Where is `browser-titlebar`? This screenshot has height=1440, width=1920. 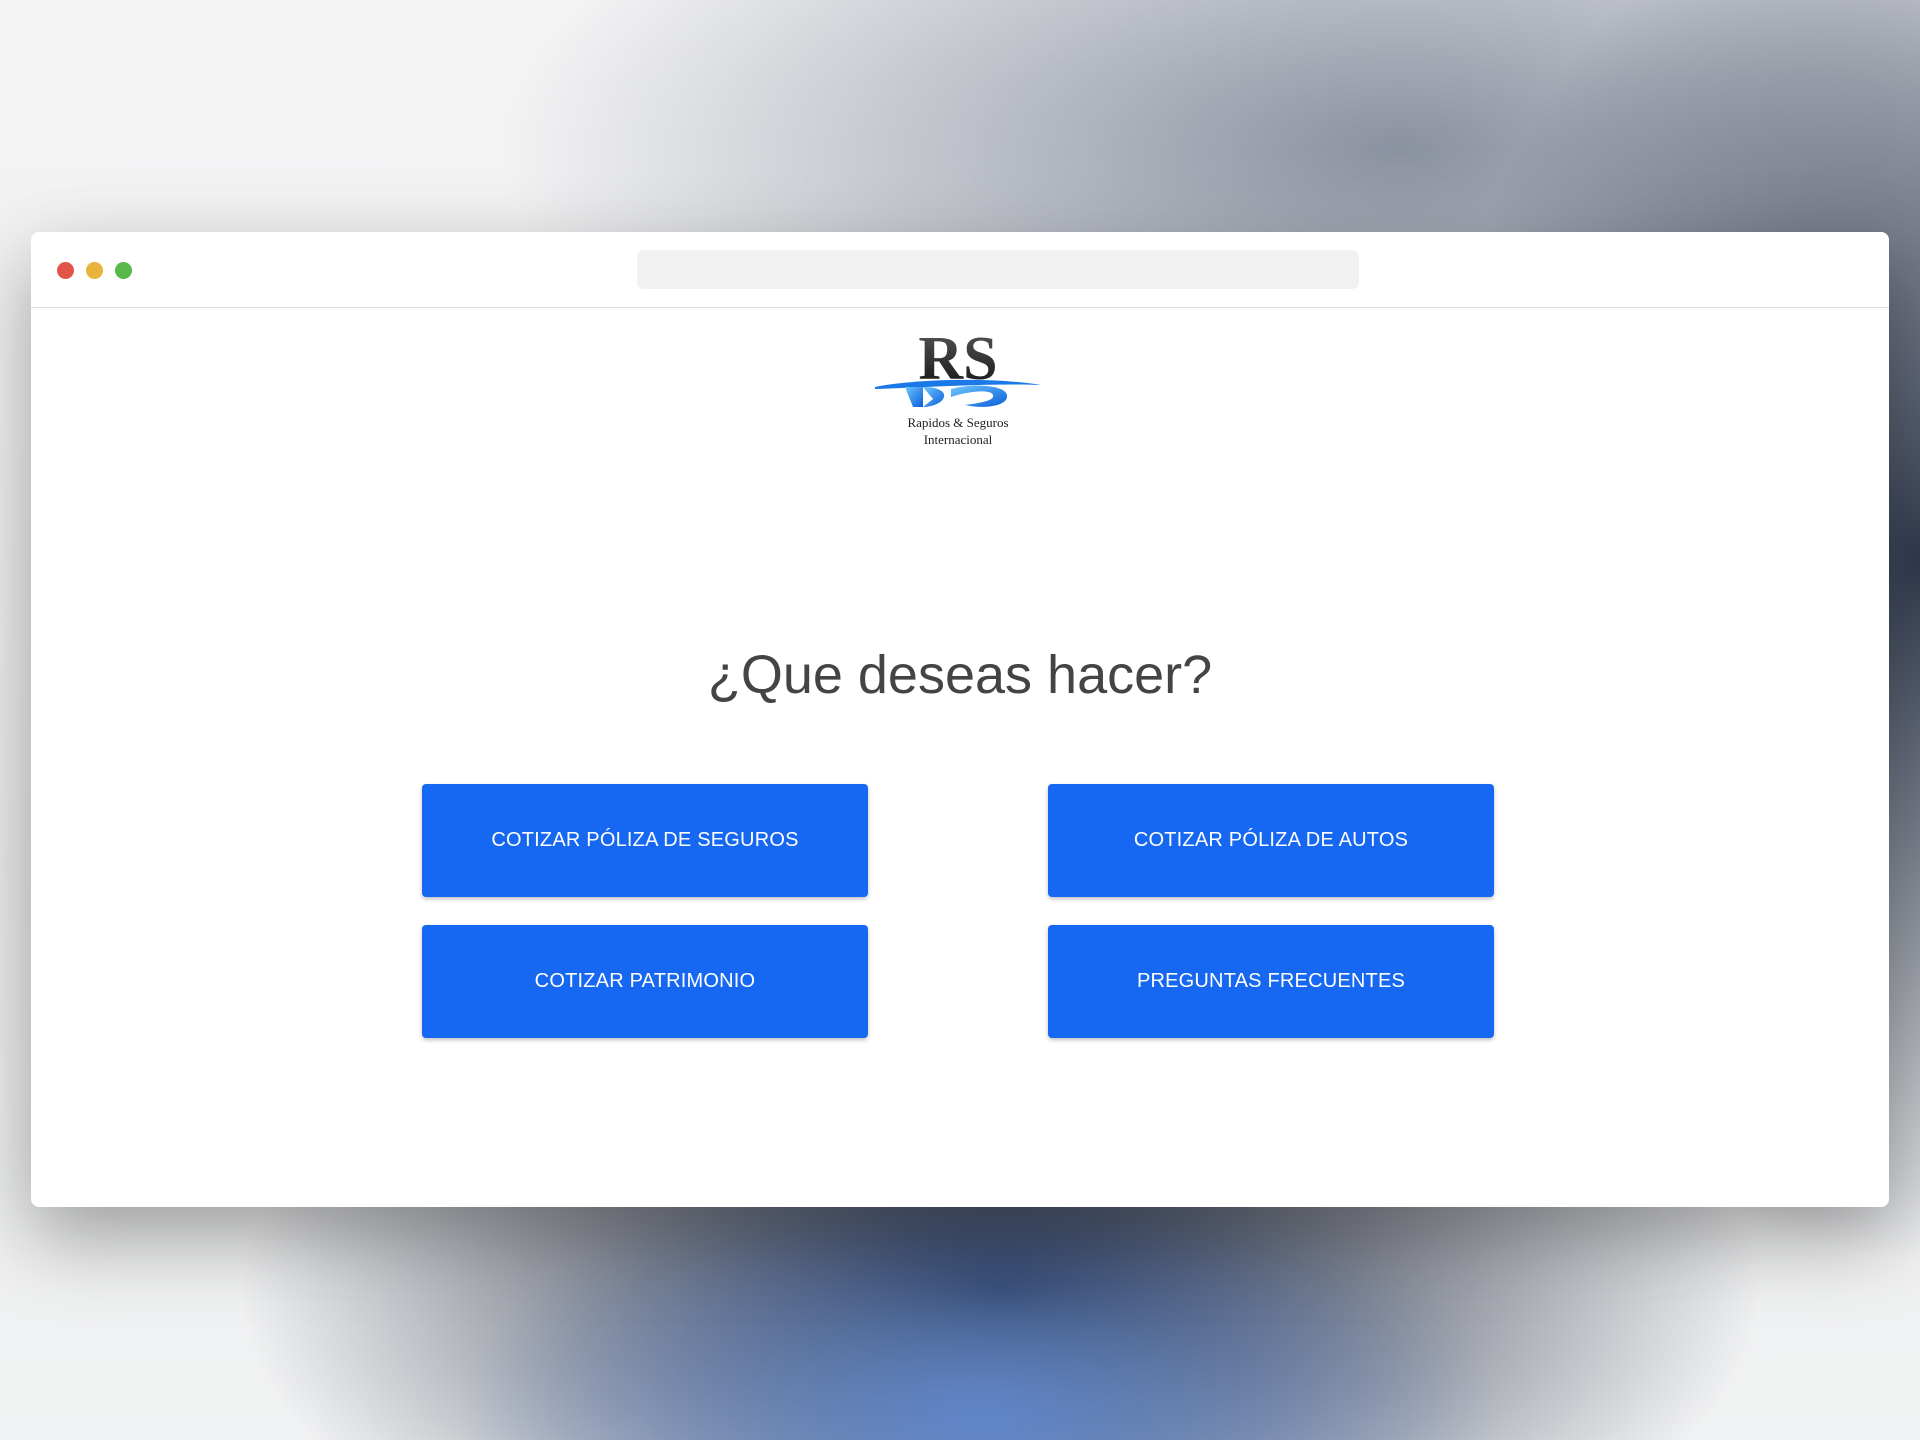
browser-titlebar is located at coordinates (960, 270).